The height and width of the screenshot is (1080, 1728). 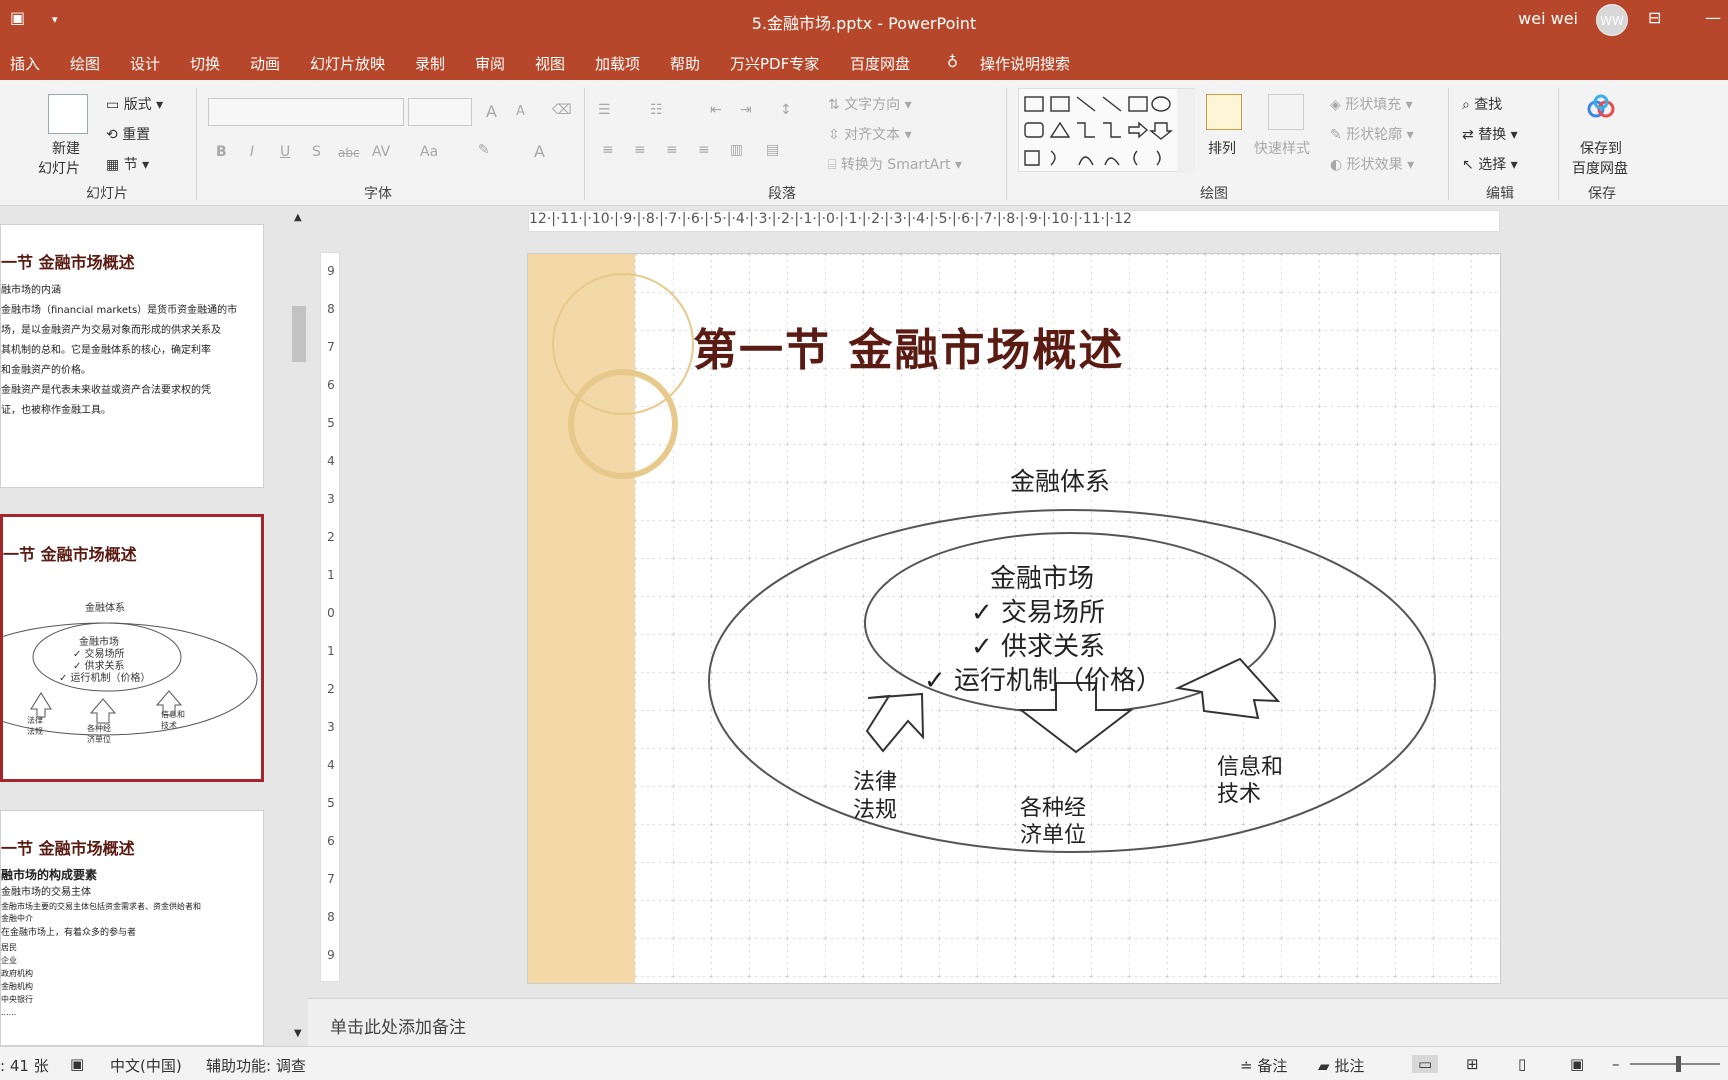 What do you see at coordinates (656, 110) in the screenshot?
I see `numbering-icon: ☷` at bounding box center [656, 110].